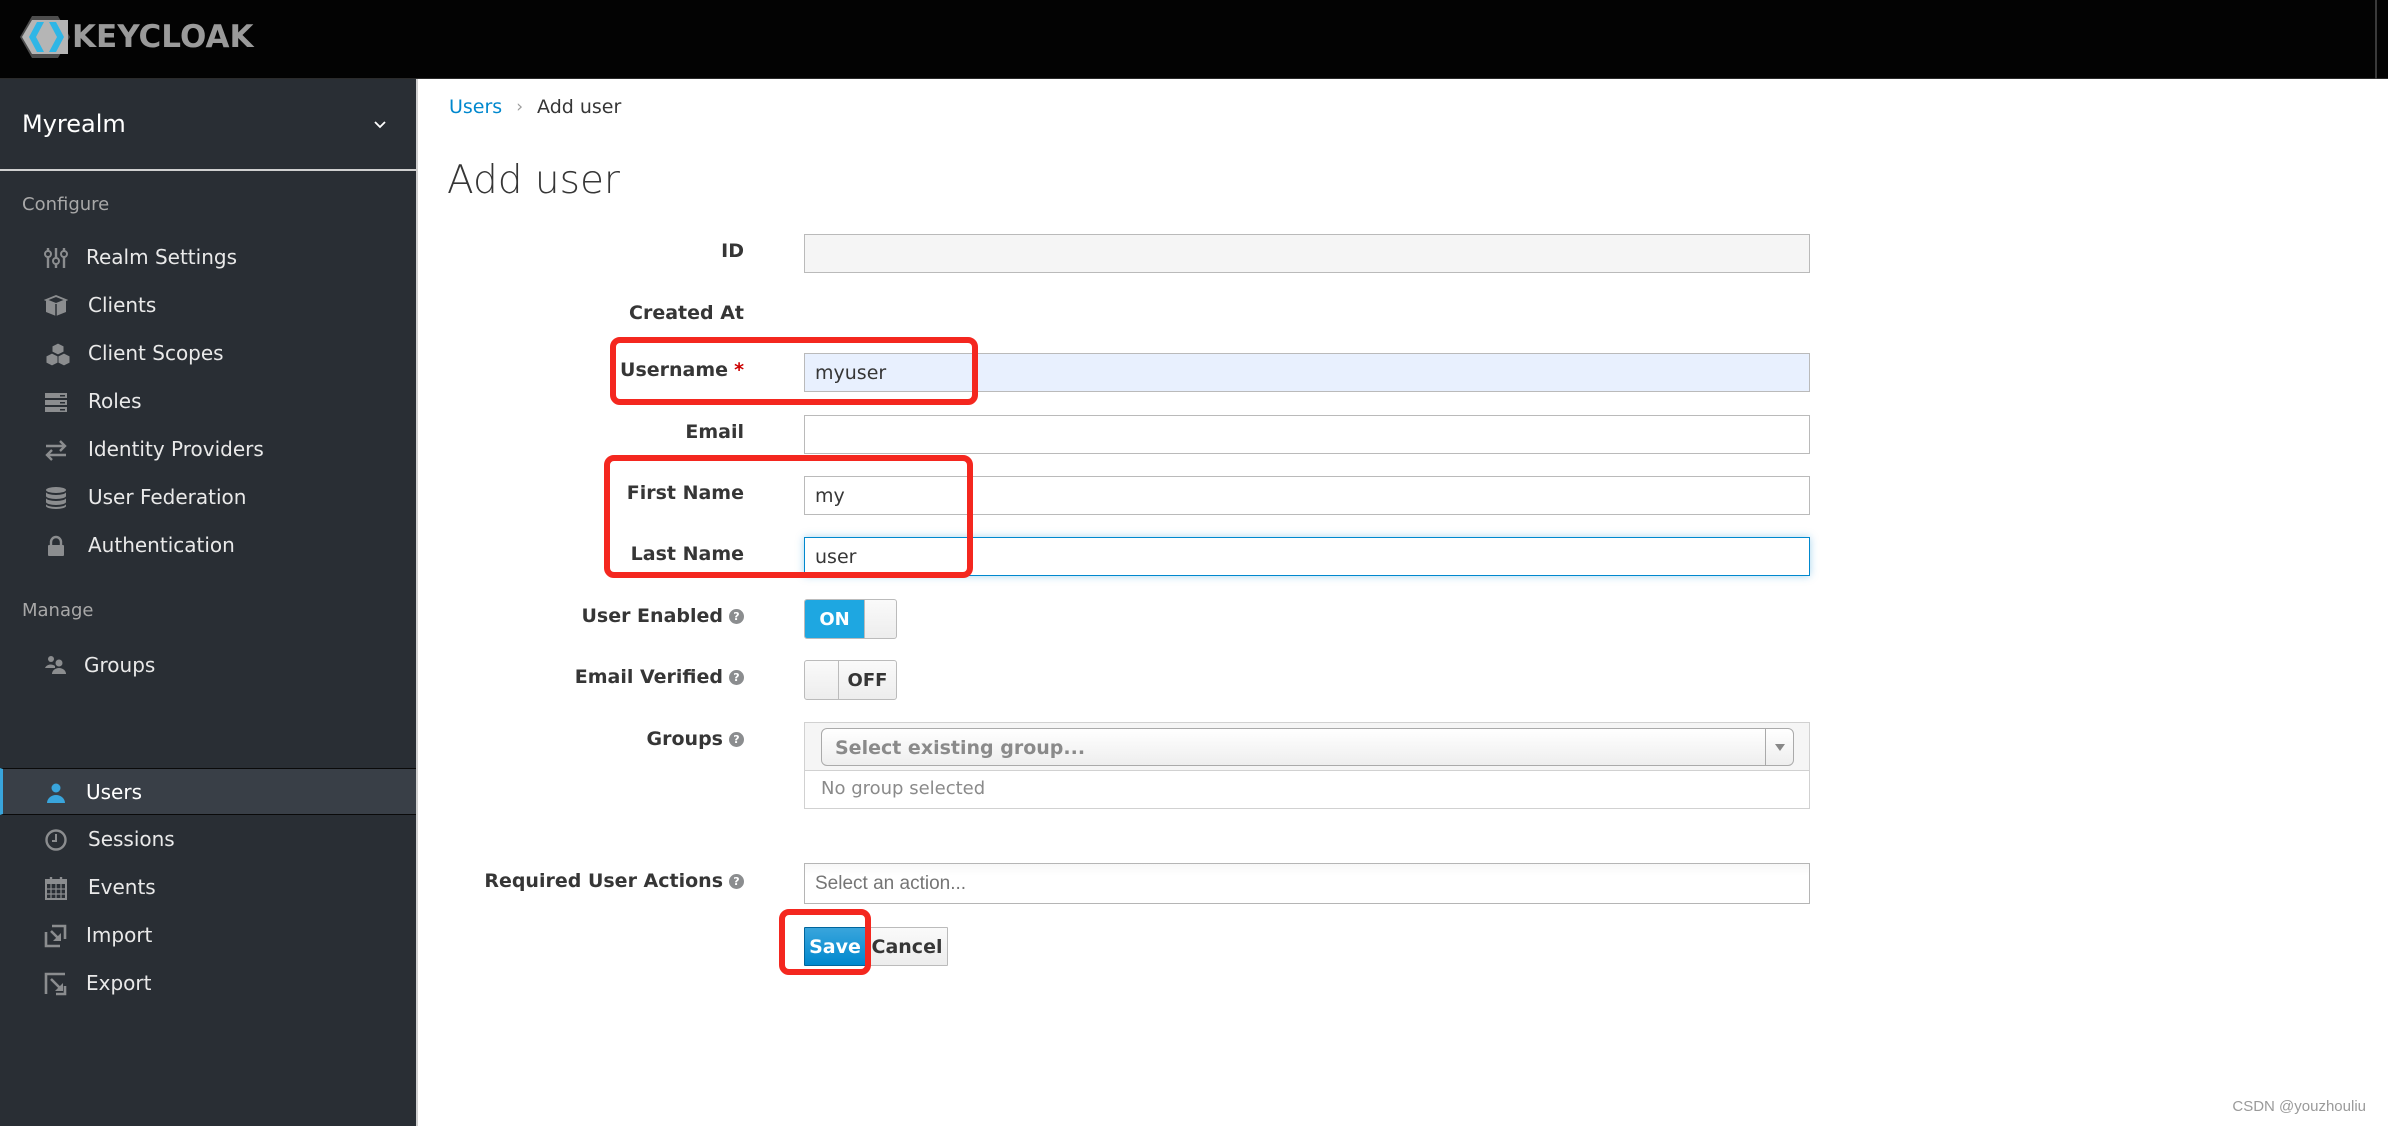 The width and height of the screenshot is (2388, 1126). Describe the element at coordinates (208, 983) in the screenshot. I see `sidebar-item-export: Export` at that location.